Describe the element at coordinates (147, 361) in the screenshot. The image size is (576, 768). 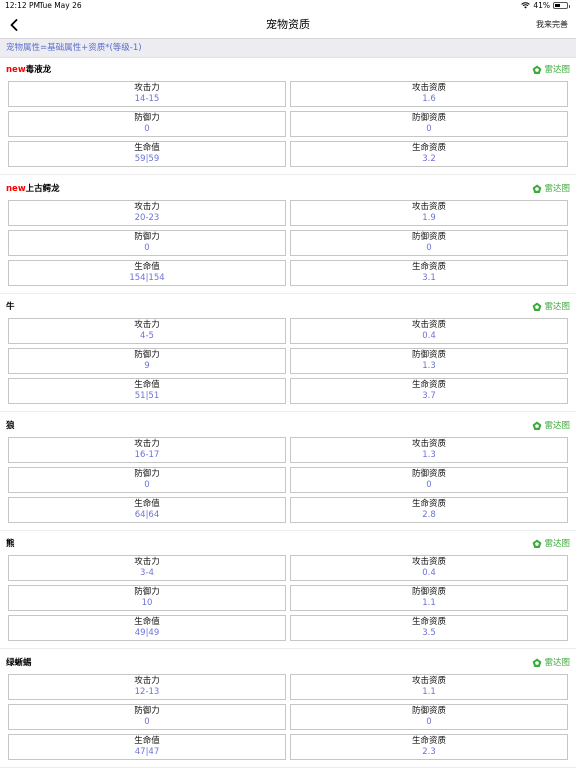
I see `stat-cell: 防御力 9` at that location.